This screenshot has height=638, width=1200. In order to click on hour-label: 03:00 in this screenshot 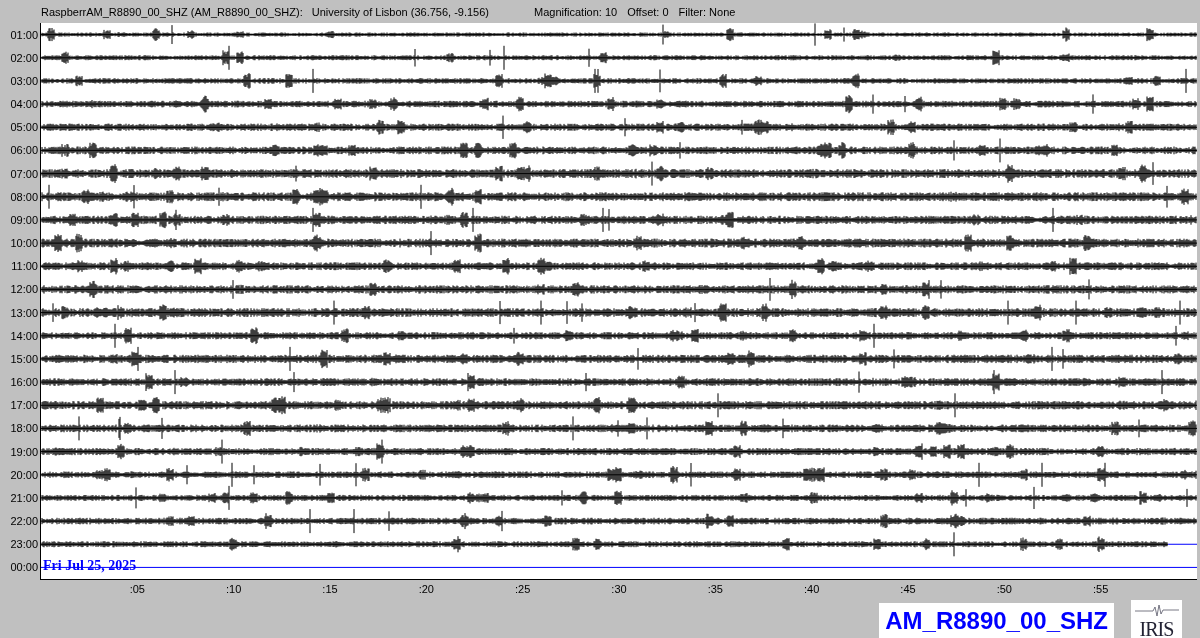, I will do `click(24, 80)`.